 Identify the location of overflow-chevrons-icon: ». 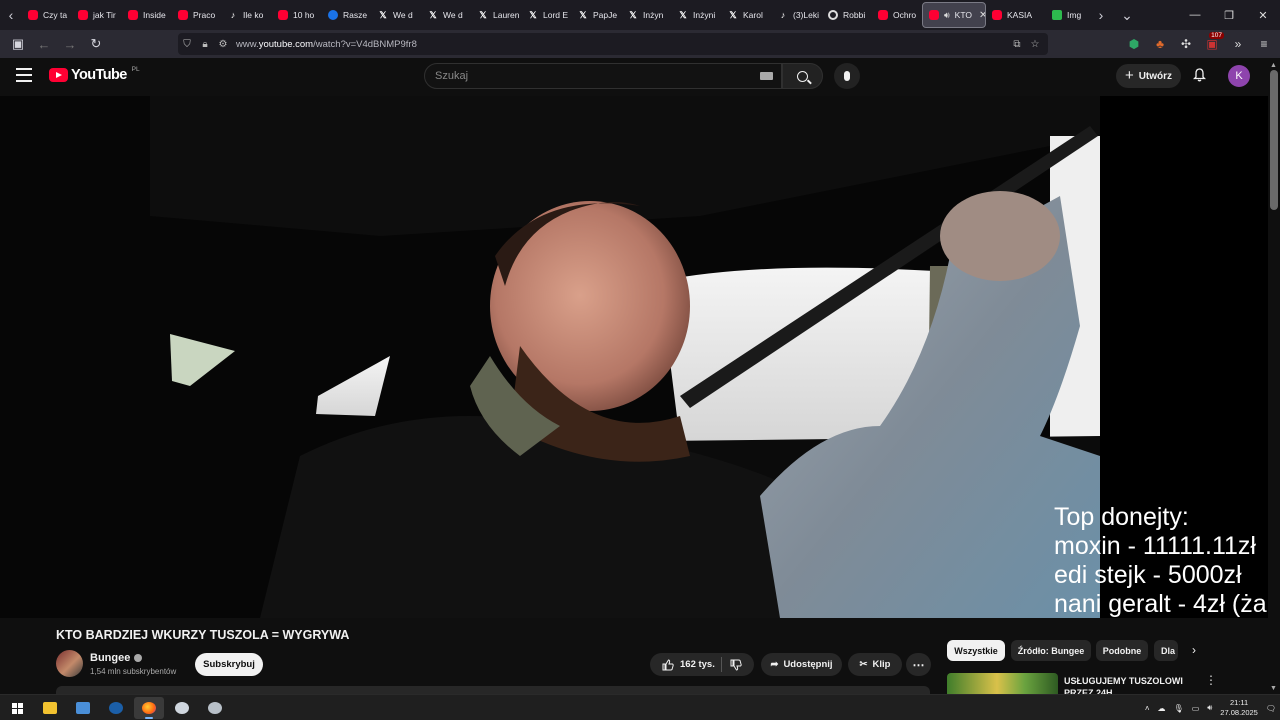
(1238, 44).